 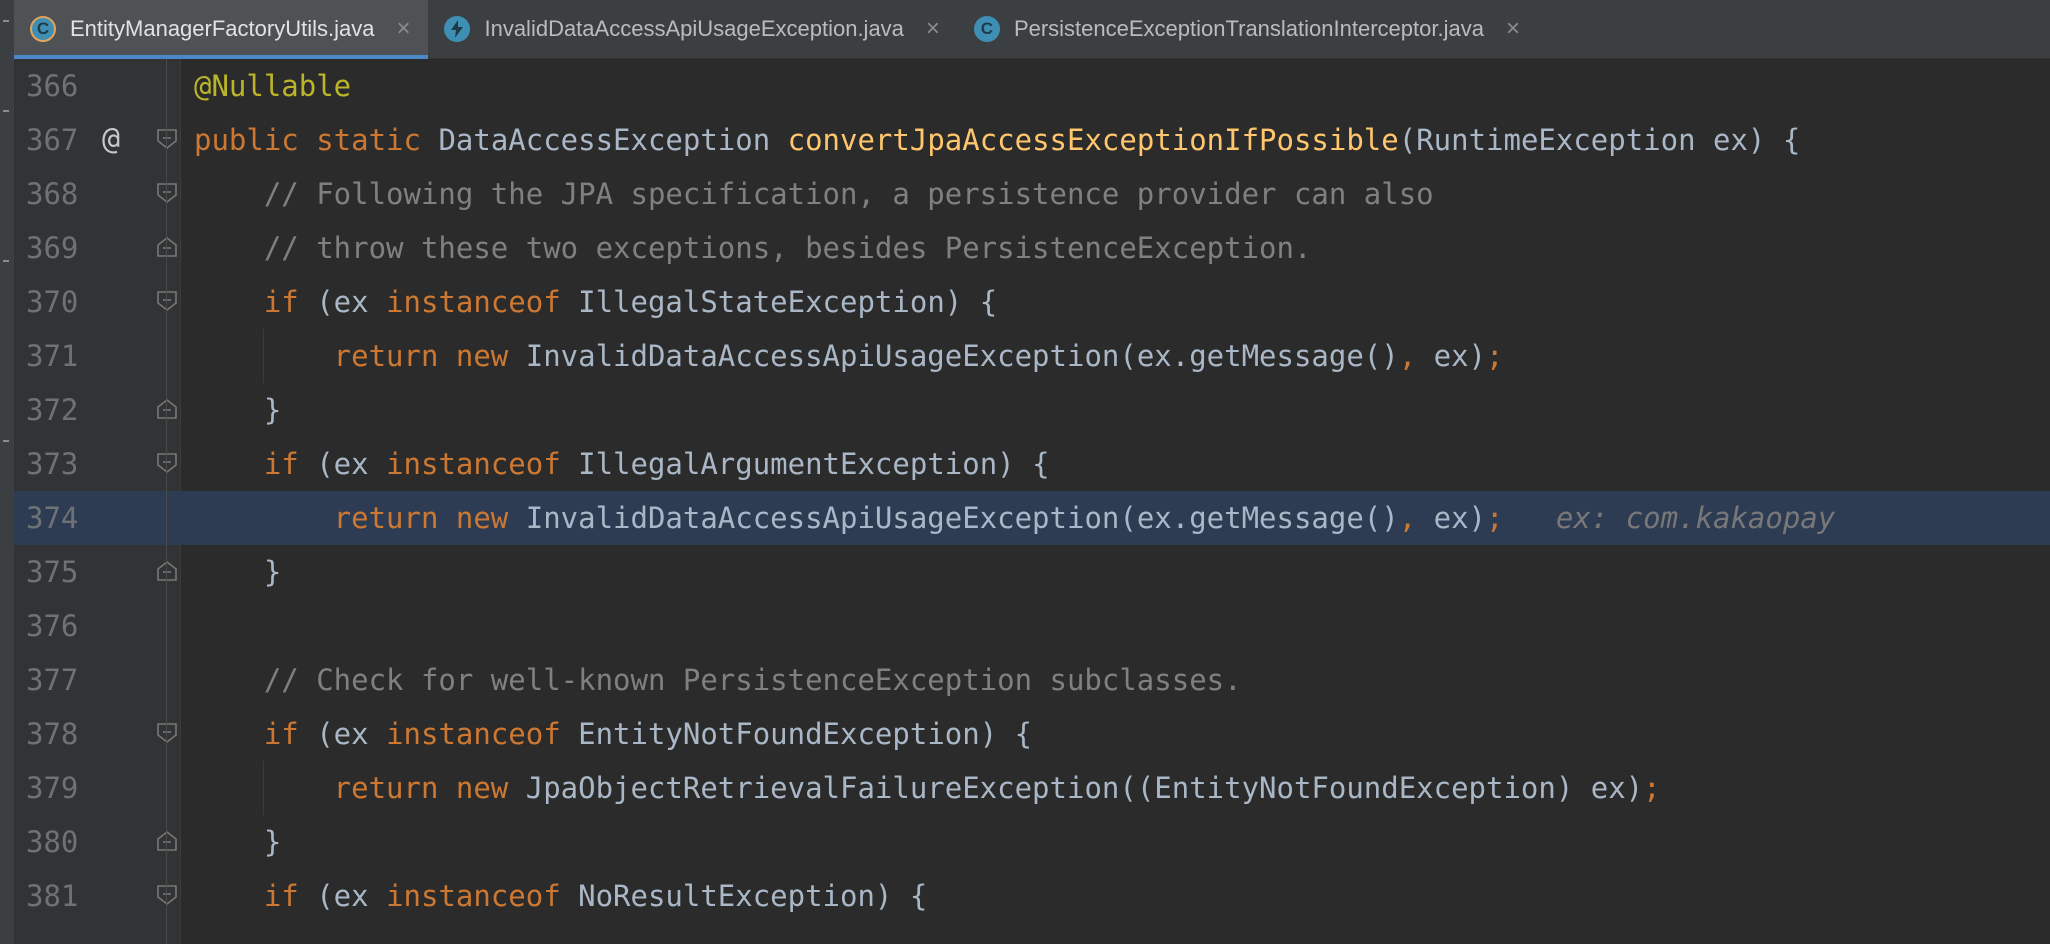 I want to click on line-number: 369, so click(x=52, y=248).